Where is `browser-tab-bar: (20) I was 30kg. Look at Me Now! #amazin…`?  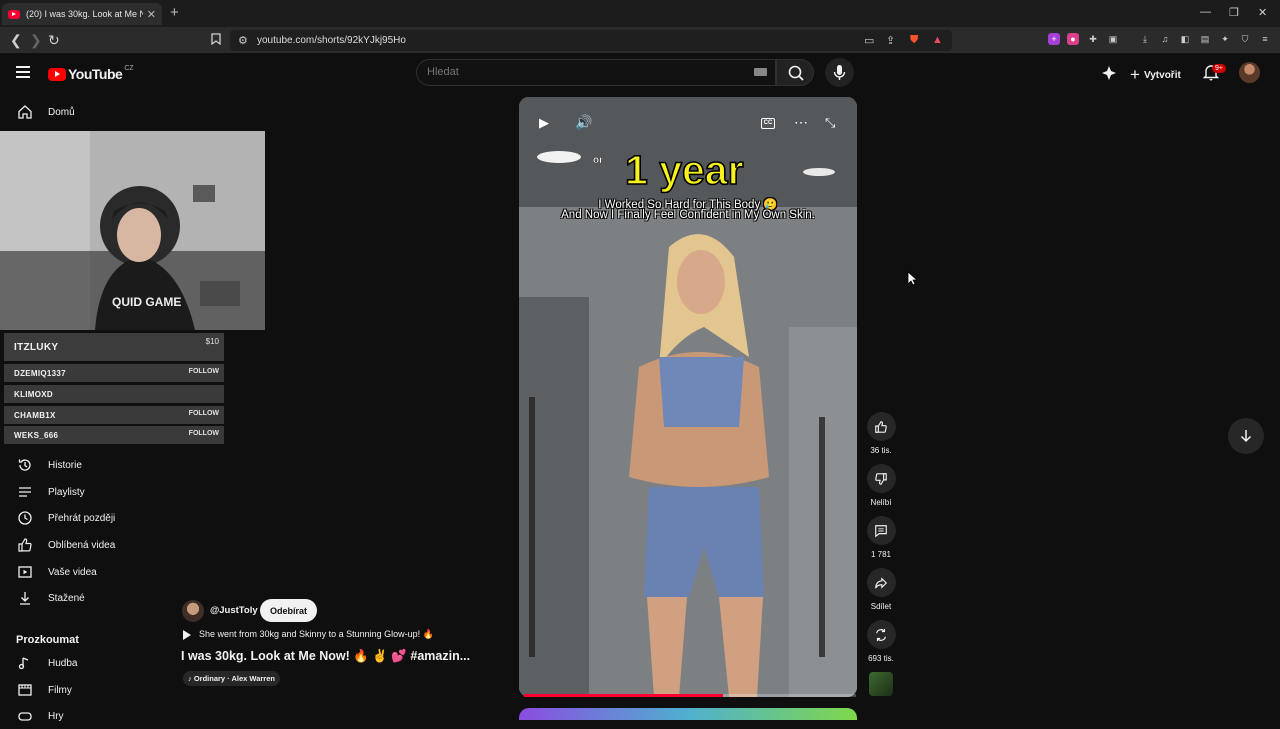
browser-tab-bar: (20) I was 30kg. Look at Me Now! #amazin… is located at coordinates (640, 13).